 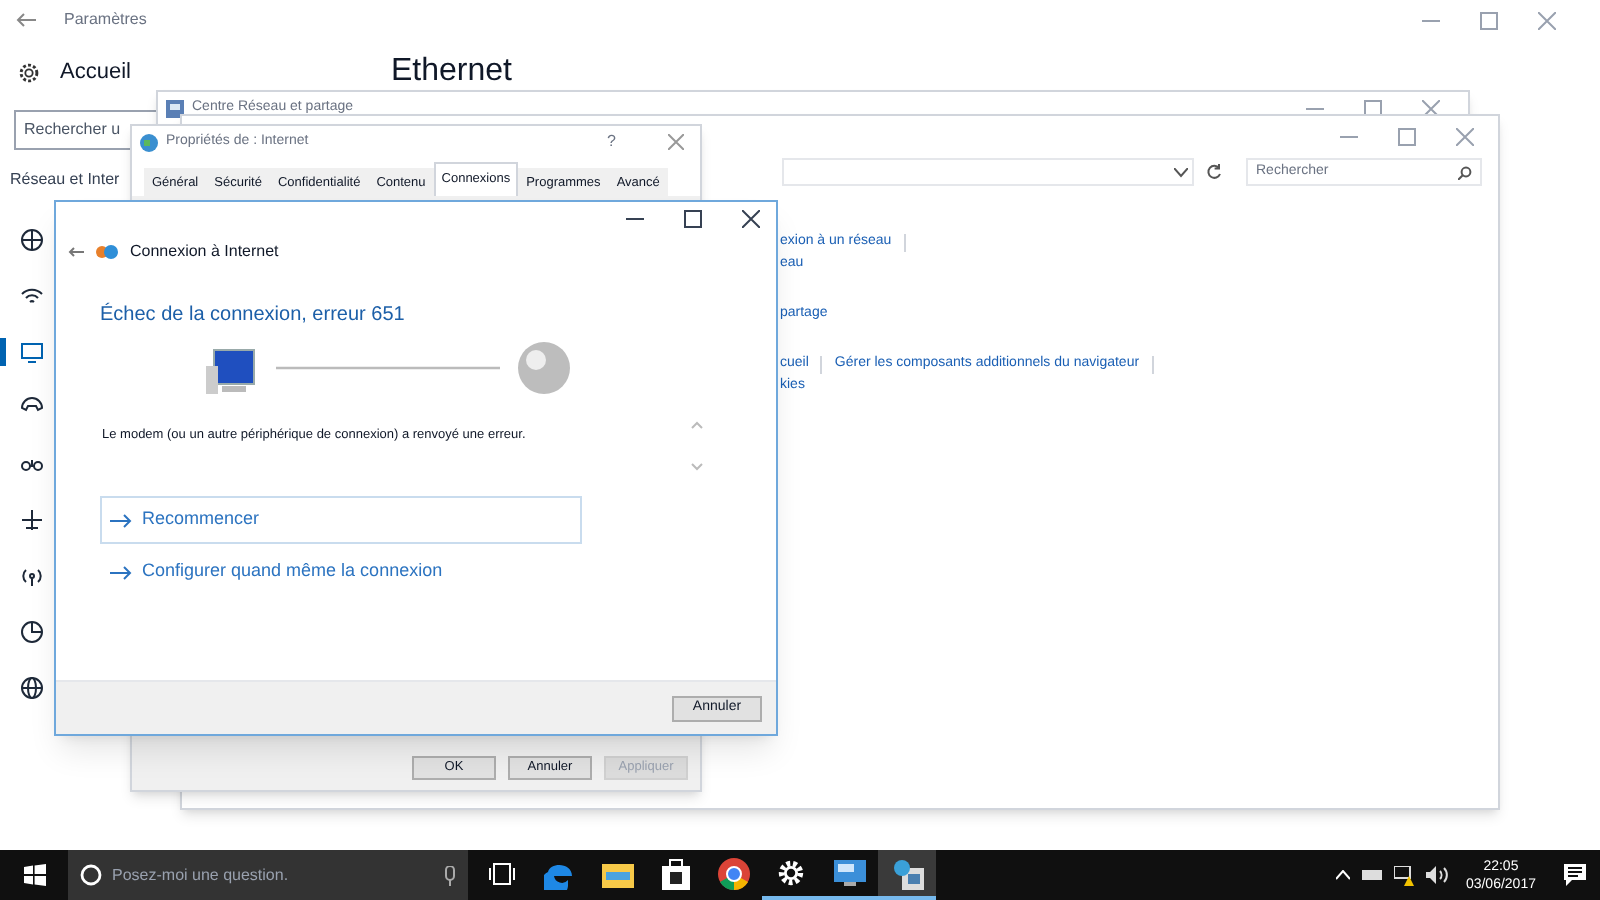 I want to click on error-heading: Échec de la connexion, erreur 651, so click(x=253, y=315).